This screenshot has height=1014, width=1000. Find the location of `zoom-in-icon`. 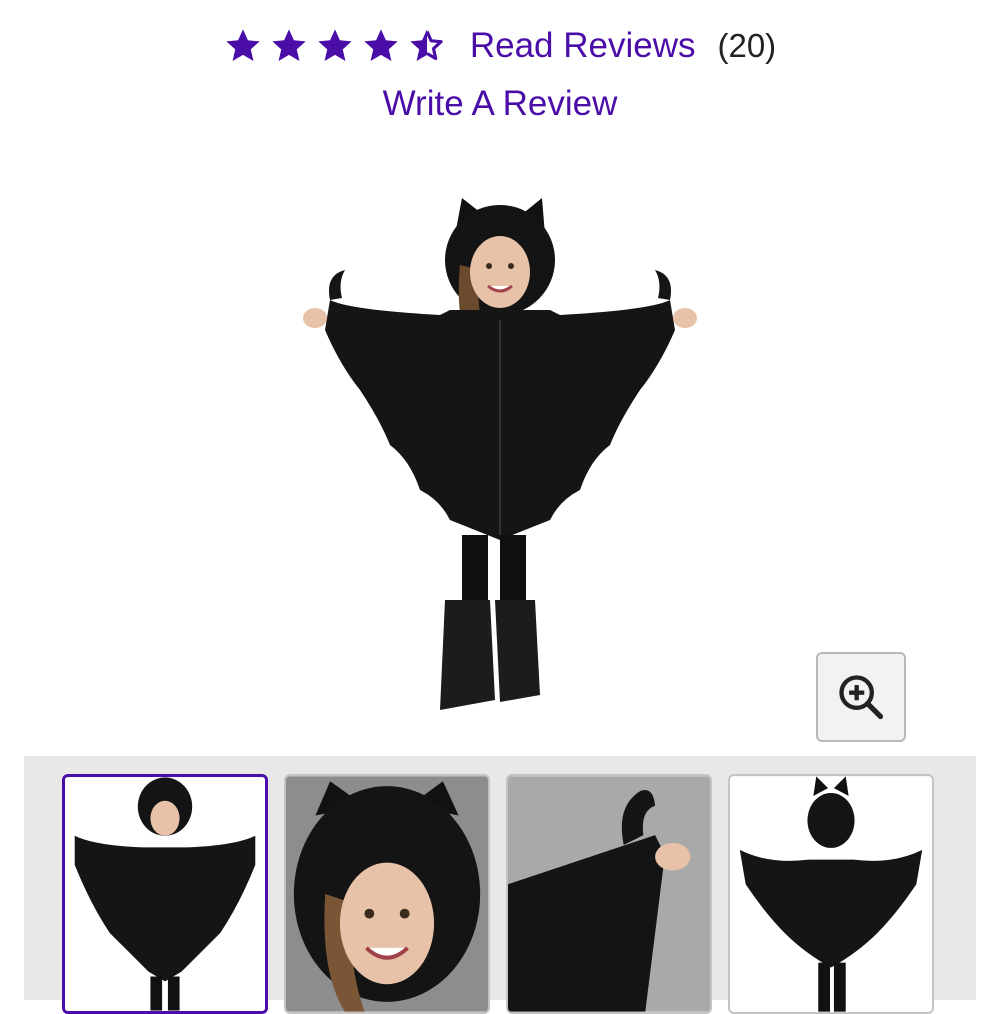

zoom-in-icon is located at coordinates (861, 697).